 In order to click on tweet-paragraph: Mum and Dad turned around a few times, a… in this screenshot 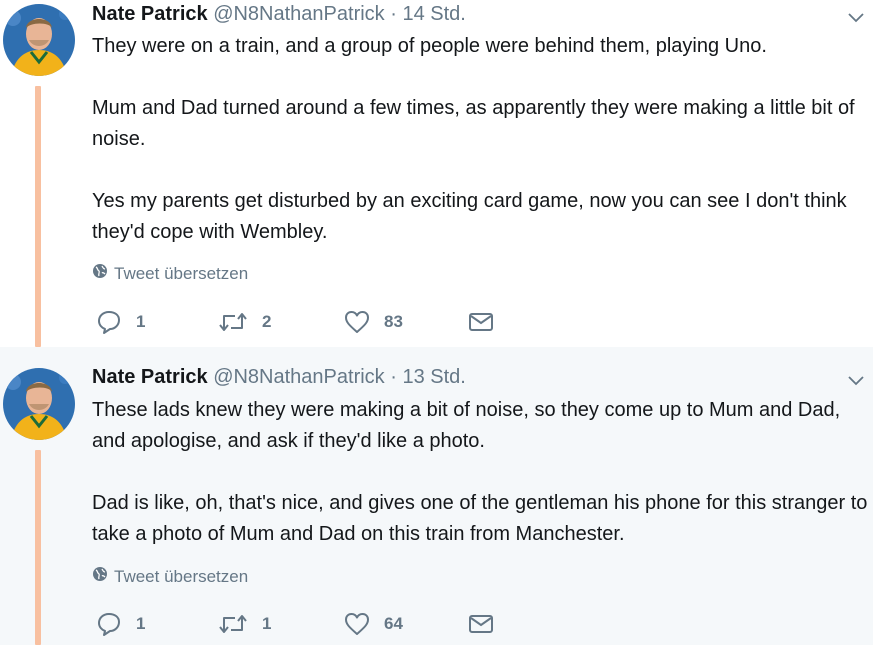, I will do `click(473, 123)`.